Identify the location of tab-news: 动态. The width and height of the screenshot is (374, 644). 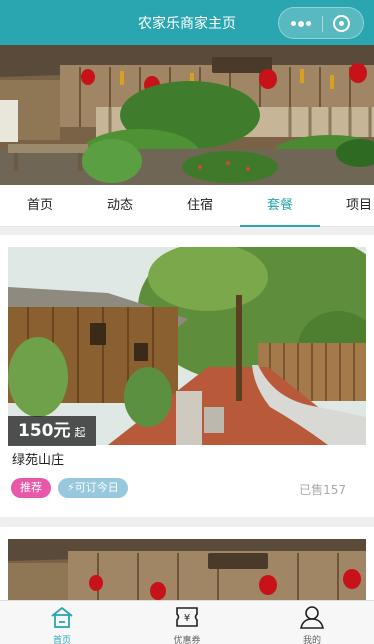
(120, 206).